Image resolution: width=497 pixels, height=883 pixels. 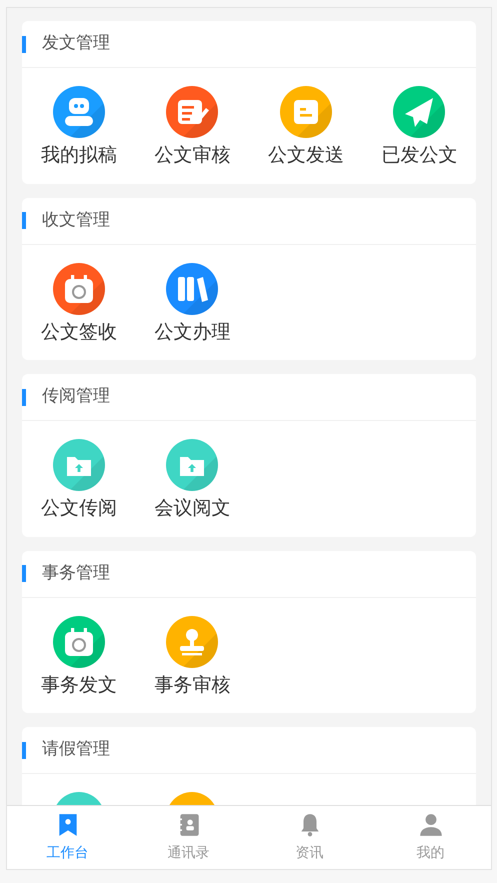 What do you see at coordinates (78, 155) in the screenshot?
I see `item-label: 我的拟稿` at bounding box center [78, 155].